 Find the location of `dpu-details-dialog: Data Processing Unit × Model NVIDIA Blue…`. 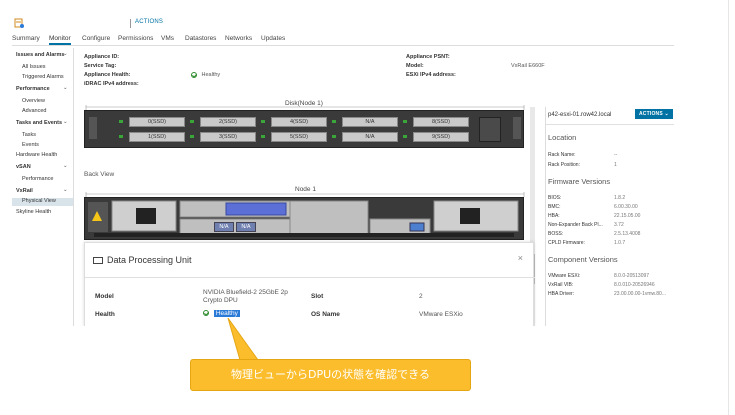

dpu-details-dialog: Data Processing Unit × Model NVIDIA Blue… is located at coordinates (309, 284).